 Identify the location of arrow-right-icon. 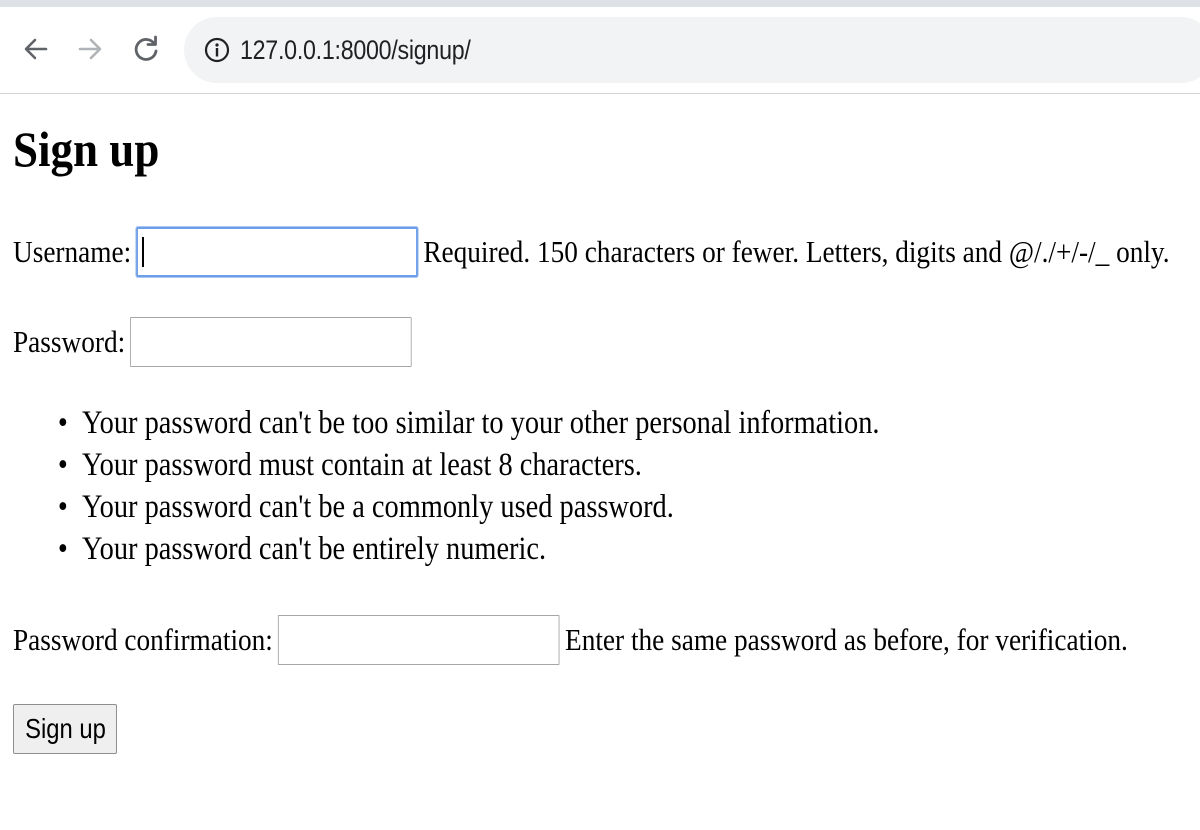
(90, 49).